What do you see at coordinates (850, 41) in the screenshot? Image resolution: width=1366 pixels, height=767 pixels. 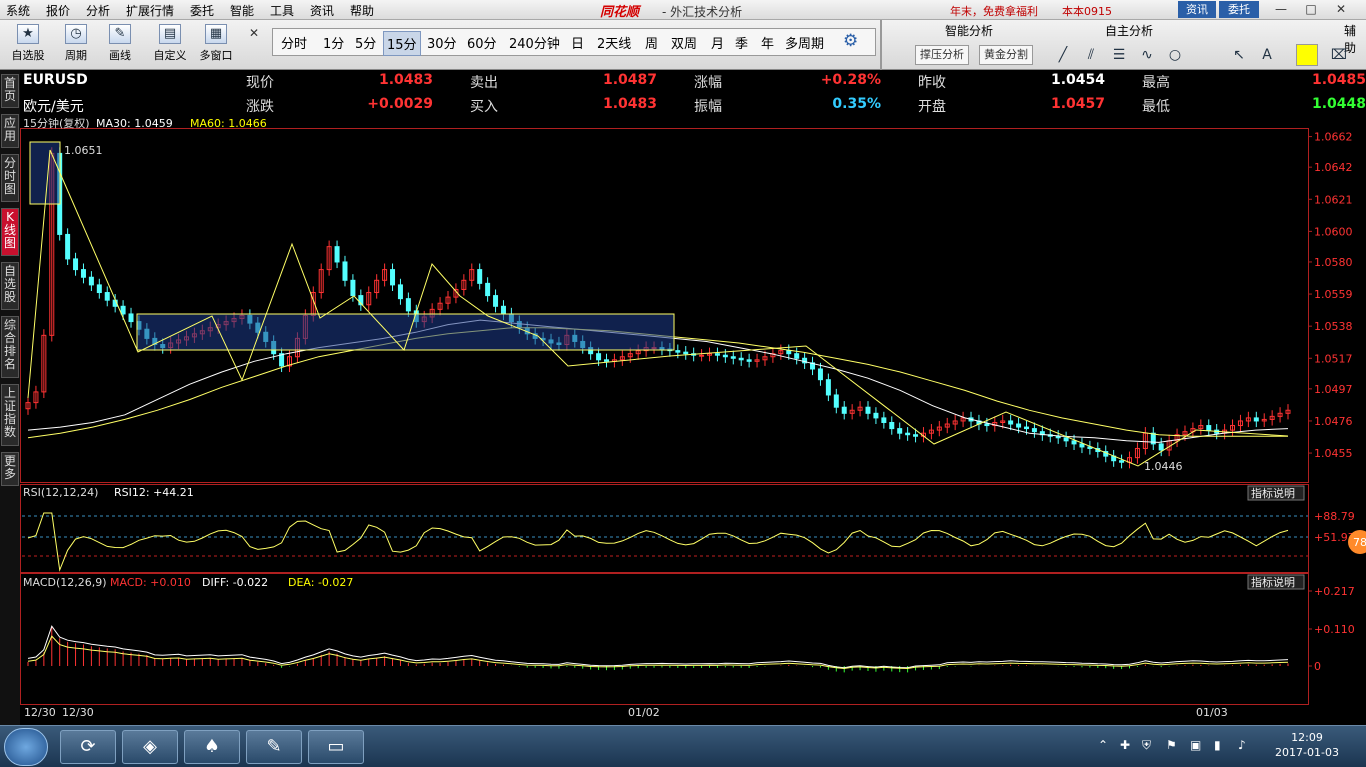 I see `gear-icon: ⚙` at bounding box center [850, 41].